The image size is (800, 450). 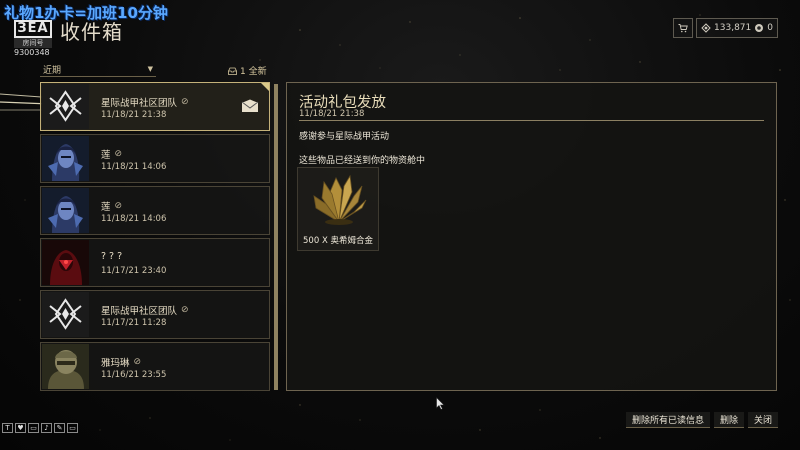 I want to click on message-list-item: 星际战甲社区团队 ⊘ 11/17/21 11:28, so click(x=155, y=314).